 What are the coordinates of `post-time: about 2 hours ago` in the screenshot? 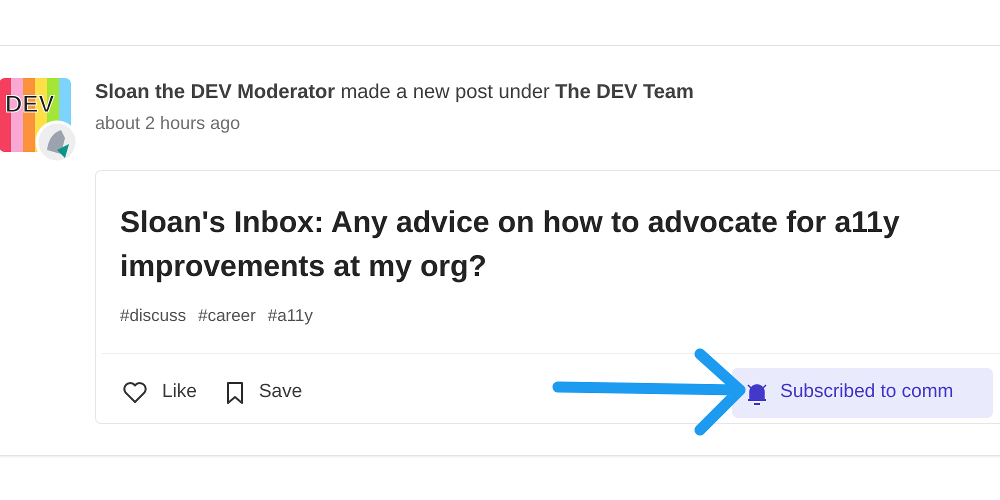 It's located at (168, 123).